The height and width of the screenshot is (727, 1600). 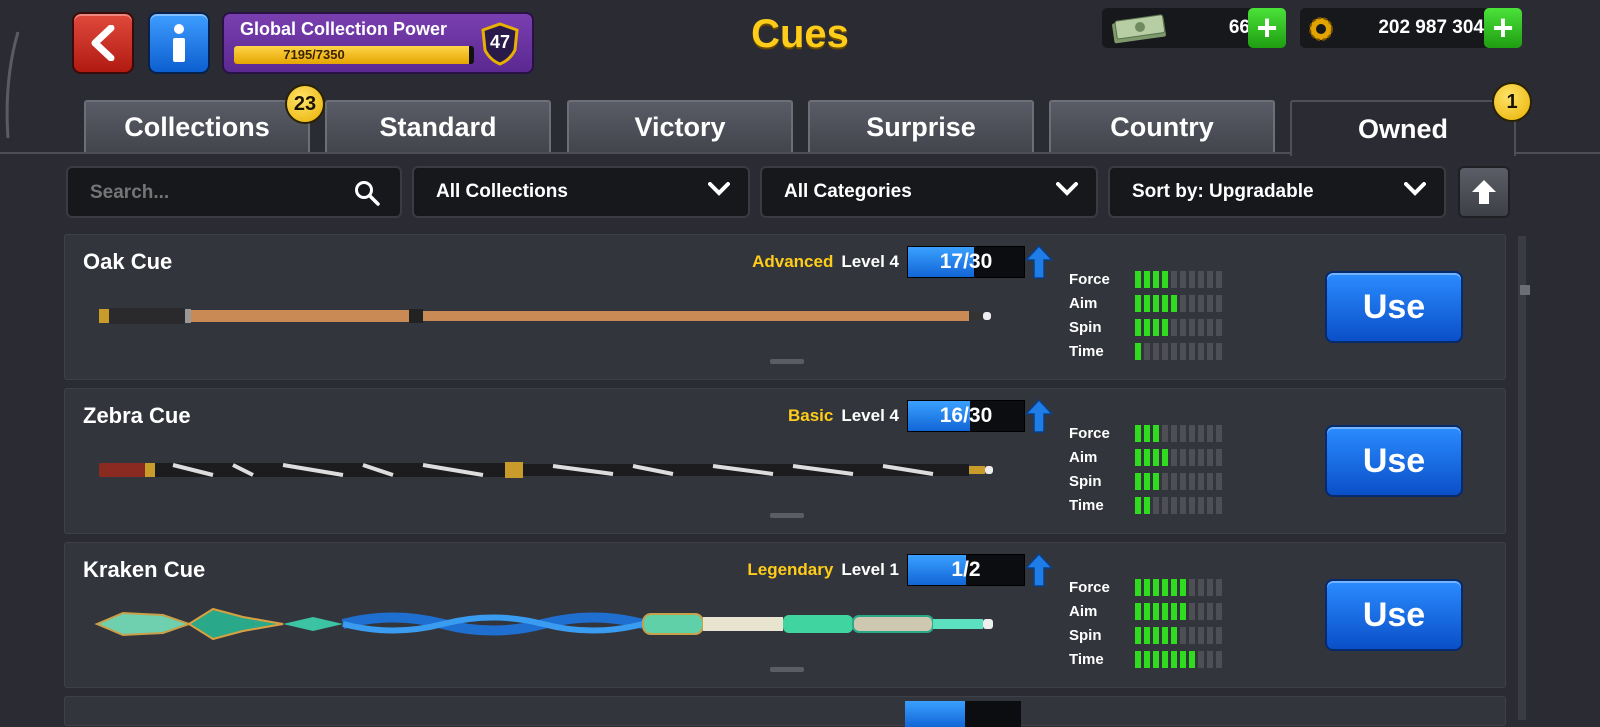 What do you see at coordinates (921, 126) in the screenshot?
I see `tab-surprise: Surprise` at bounding box center [921, 126].